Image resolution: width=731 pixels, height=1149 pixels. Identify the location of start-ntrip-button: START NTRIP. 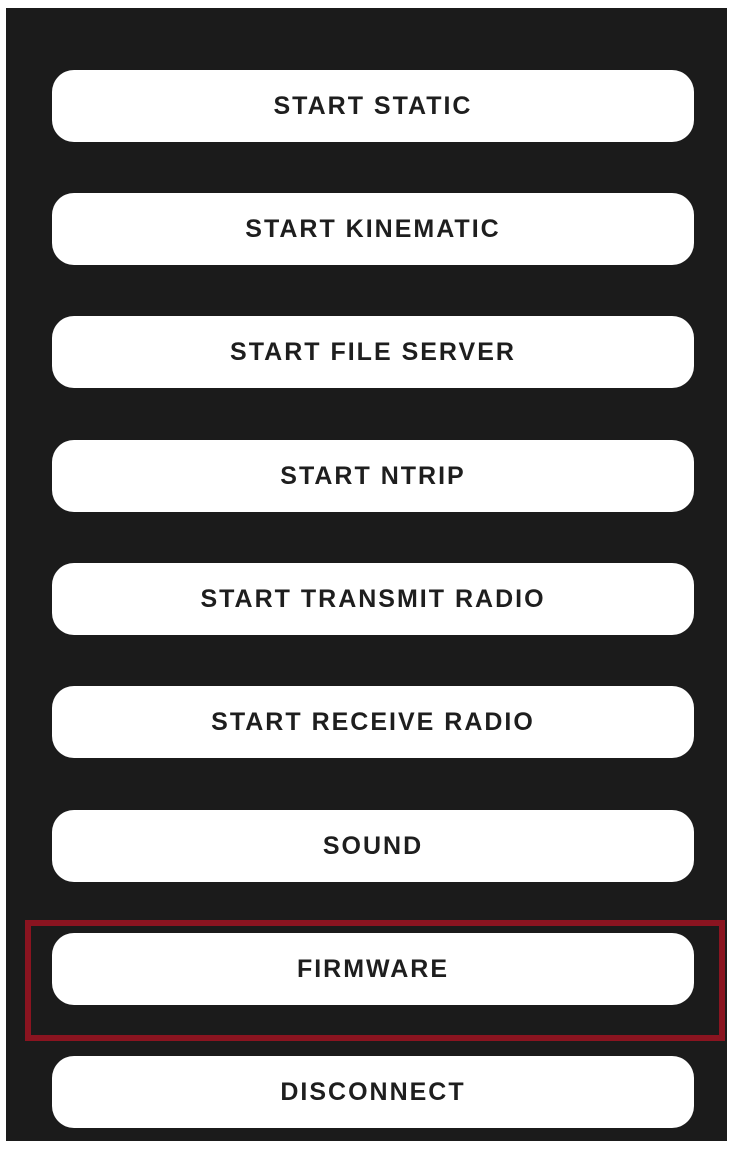
(373, 476).